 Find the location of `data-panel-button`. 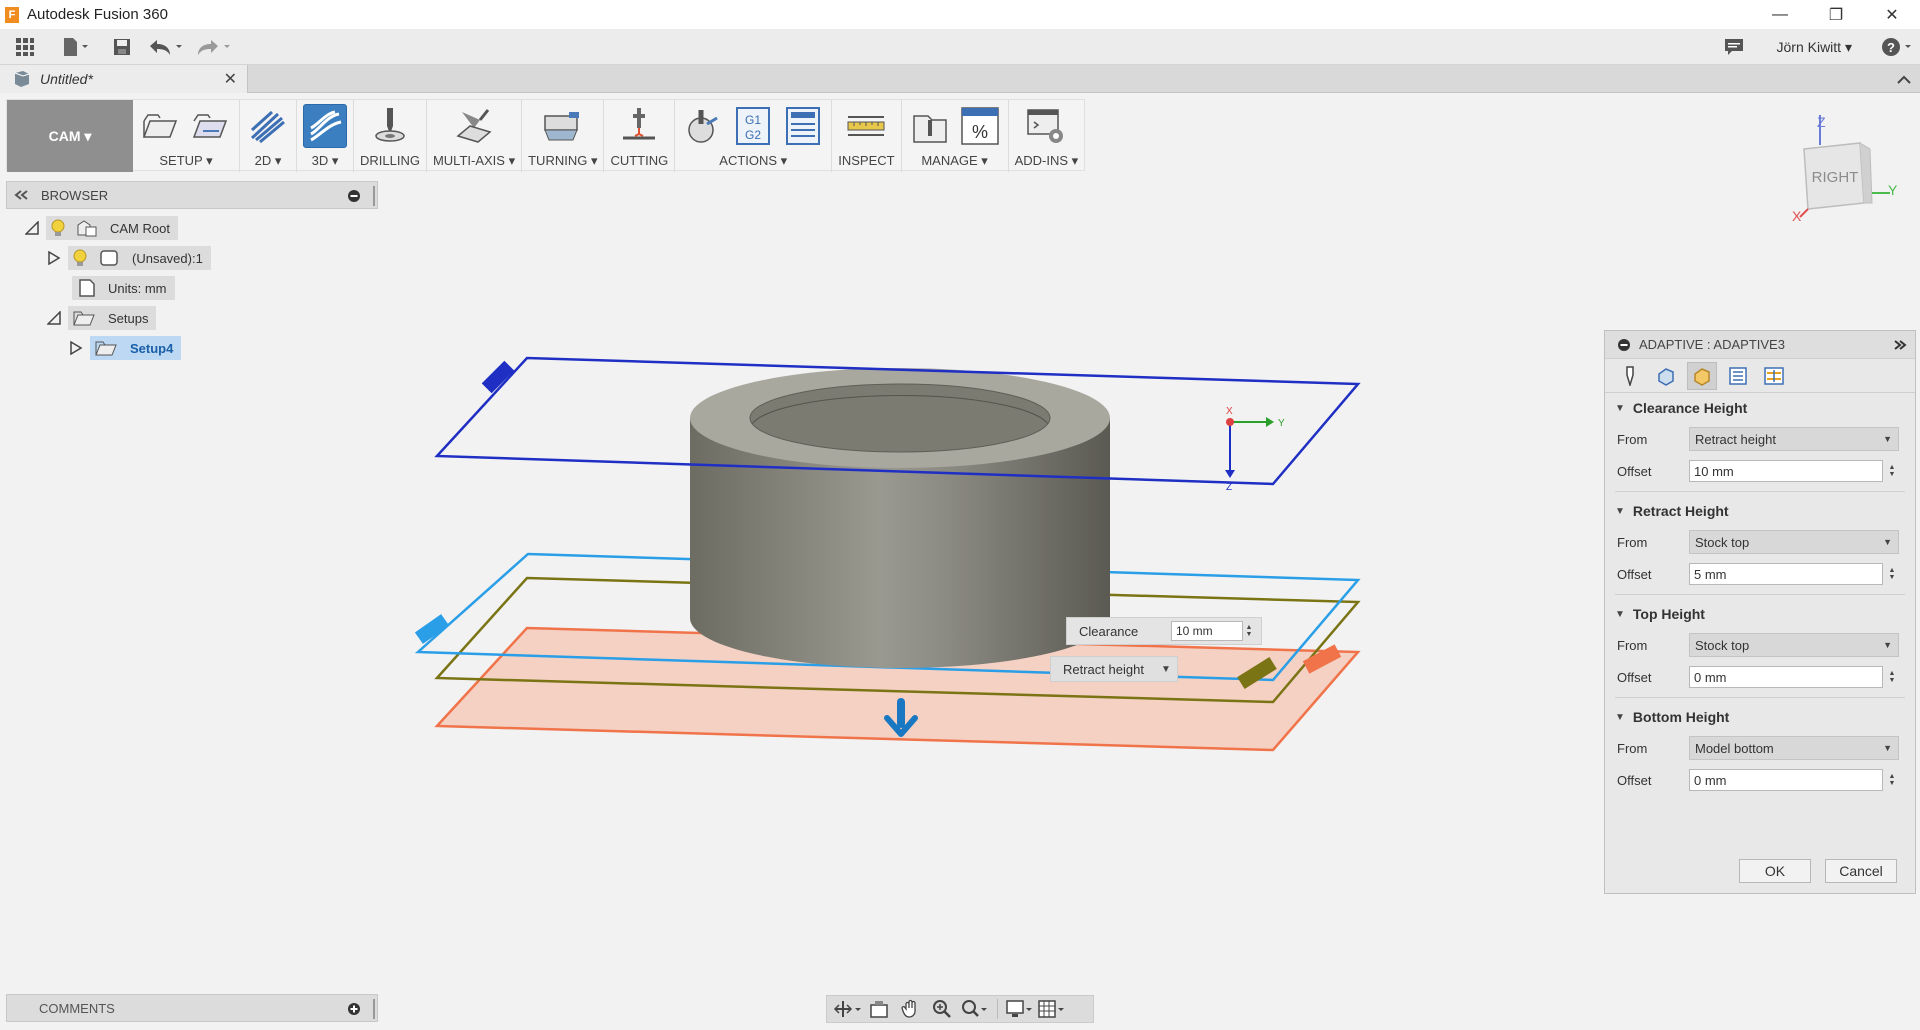

data-panel-button is located at coordinates (25, 47).